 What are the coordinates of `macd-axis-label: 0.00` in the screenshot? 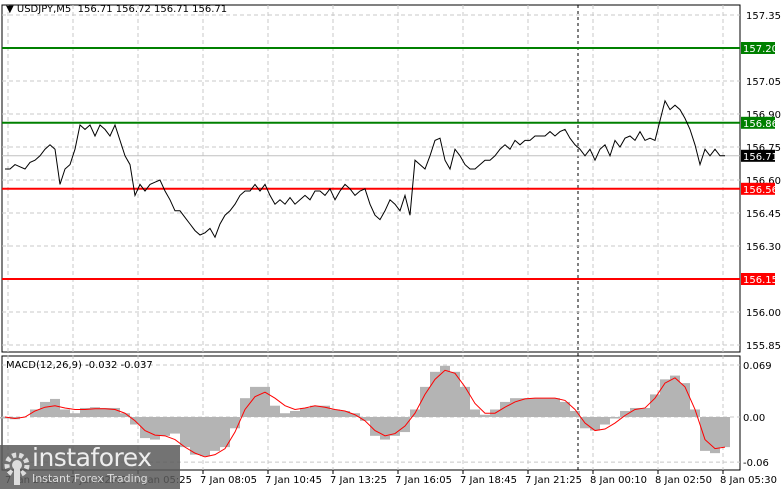 It's located at (754, 418).